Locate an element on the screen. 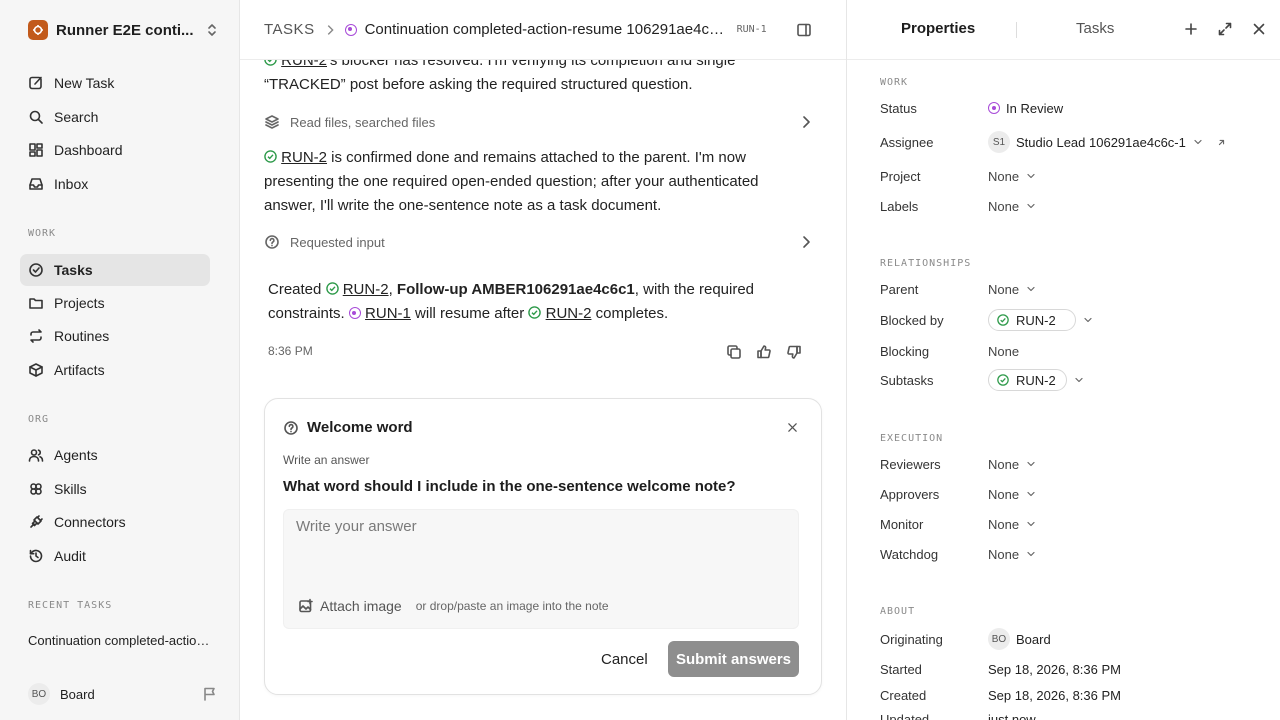 This screenshot has height=720, width=1280. prop-label: Created is located at coordinates (903, 695).